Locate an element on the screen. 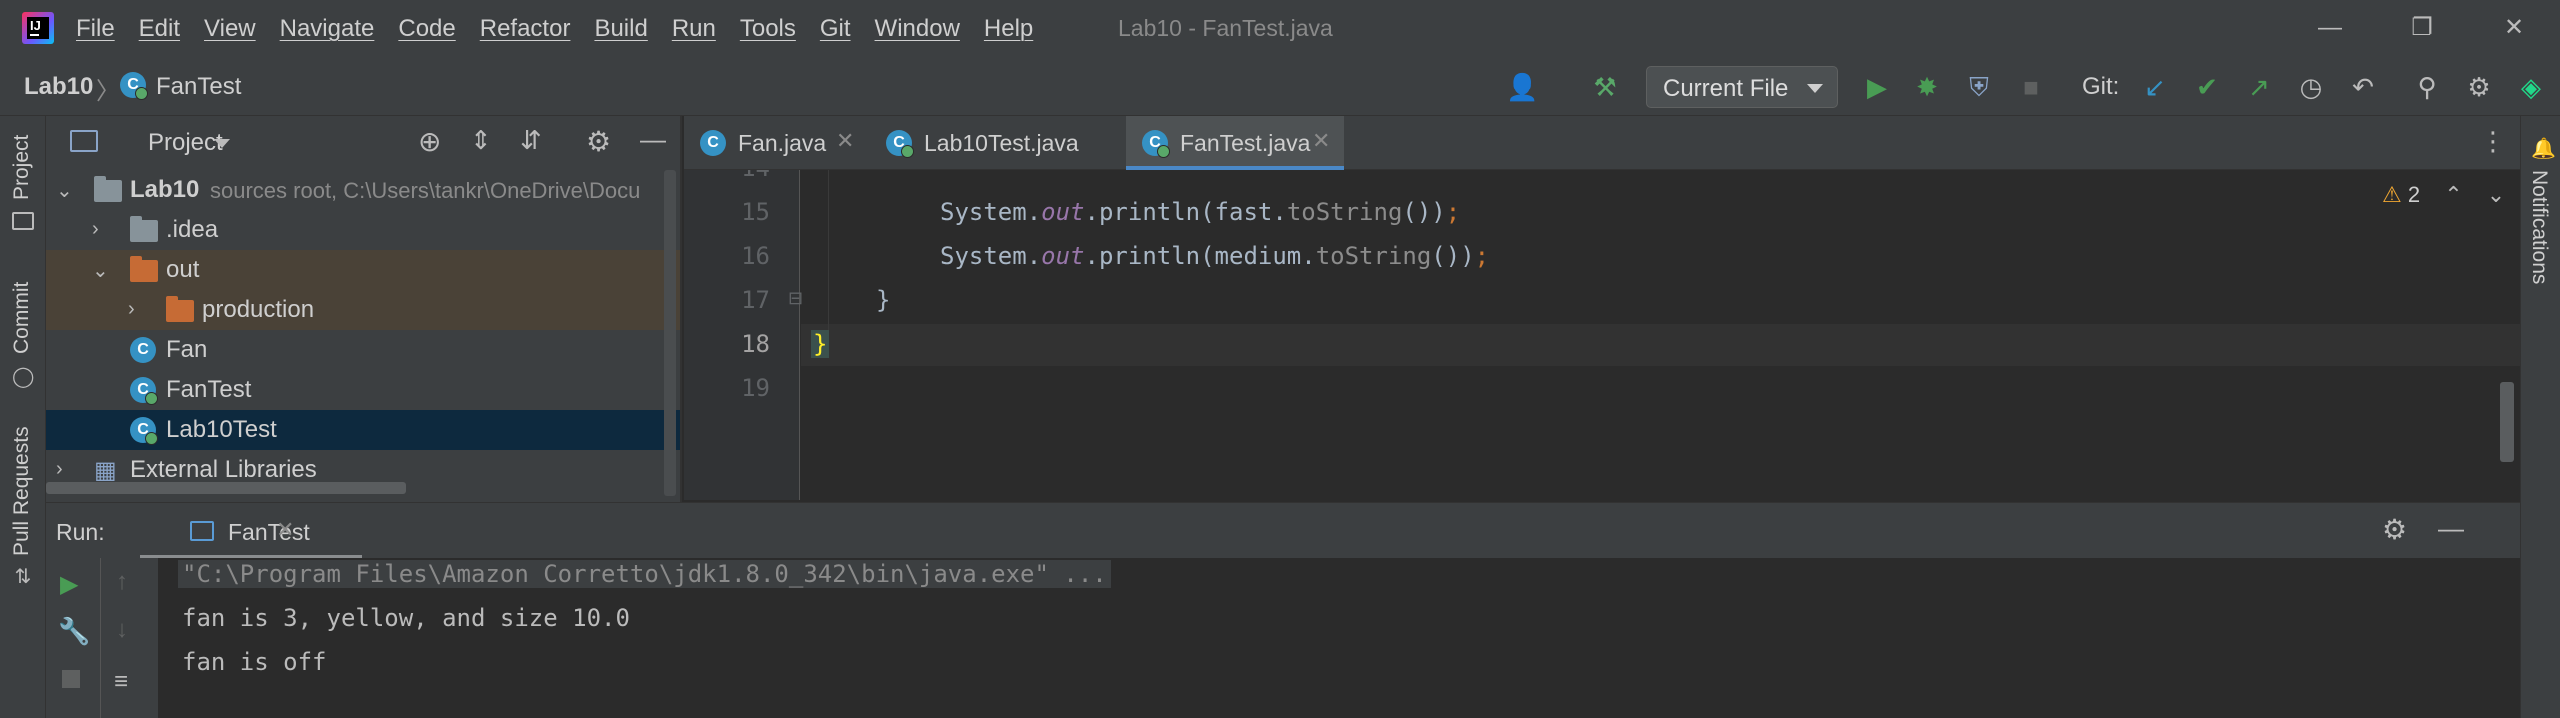 The width and height of the screenshot is (2560, 718). menu-git: Git is located at coordinates (835, 29).